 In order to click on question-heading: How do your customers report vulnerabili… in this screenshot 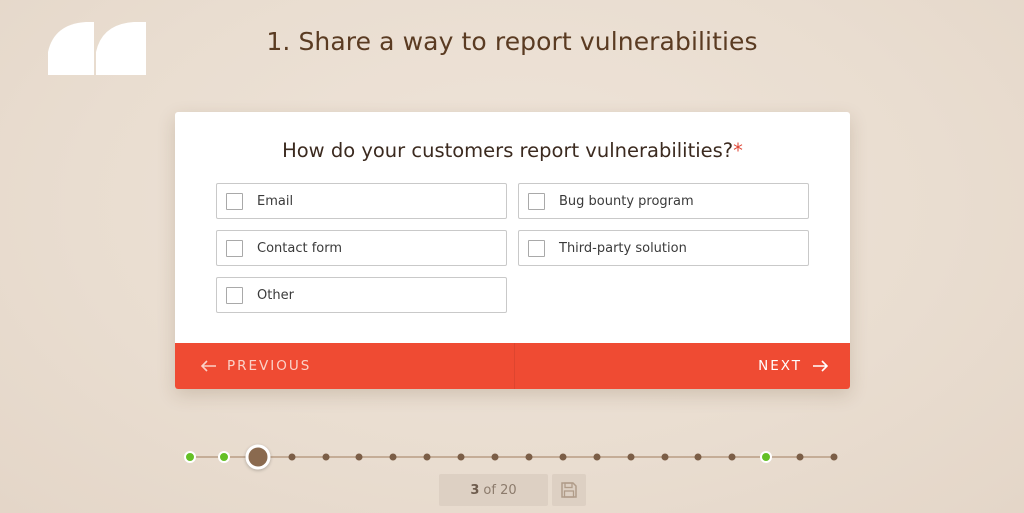, I will do `click(512, 150)`.